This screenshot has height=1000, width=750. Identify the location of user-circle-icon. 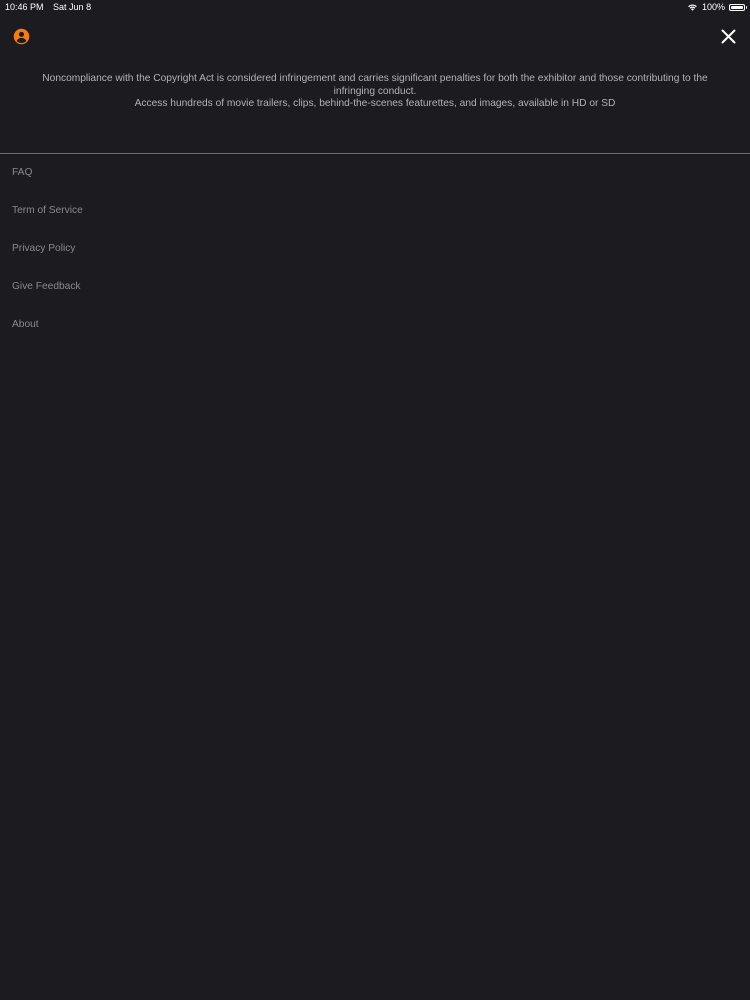
(21, 36).